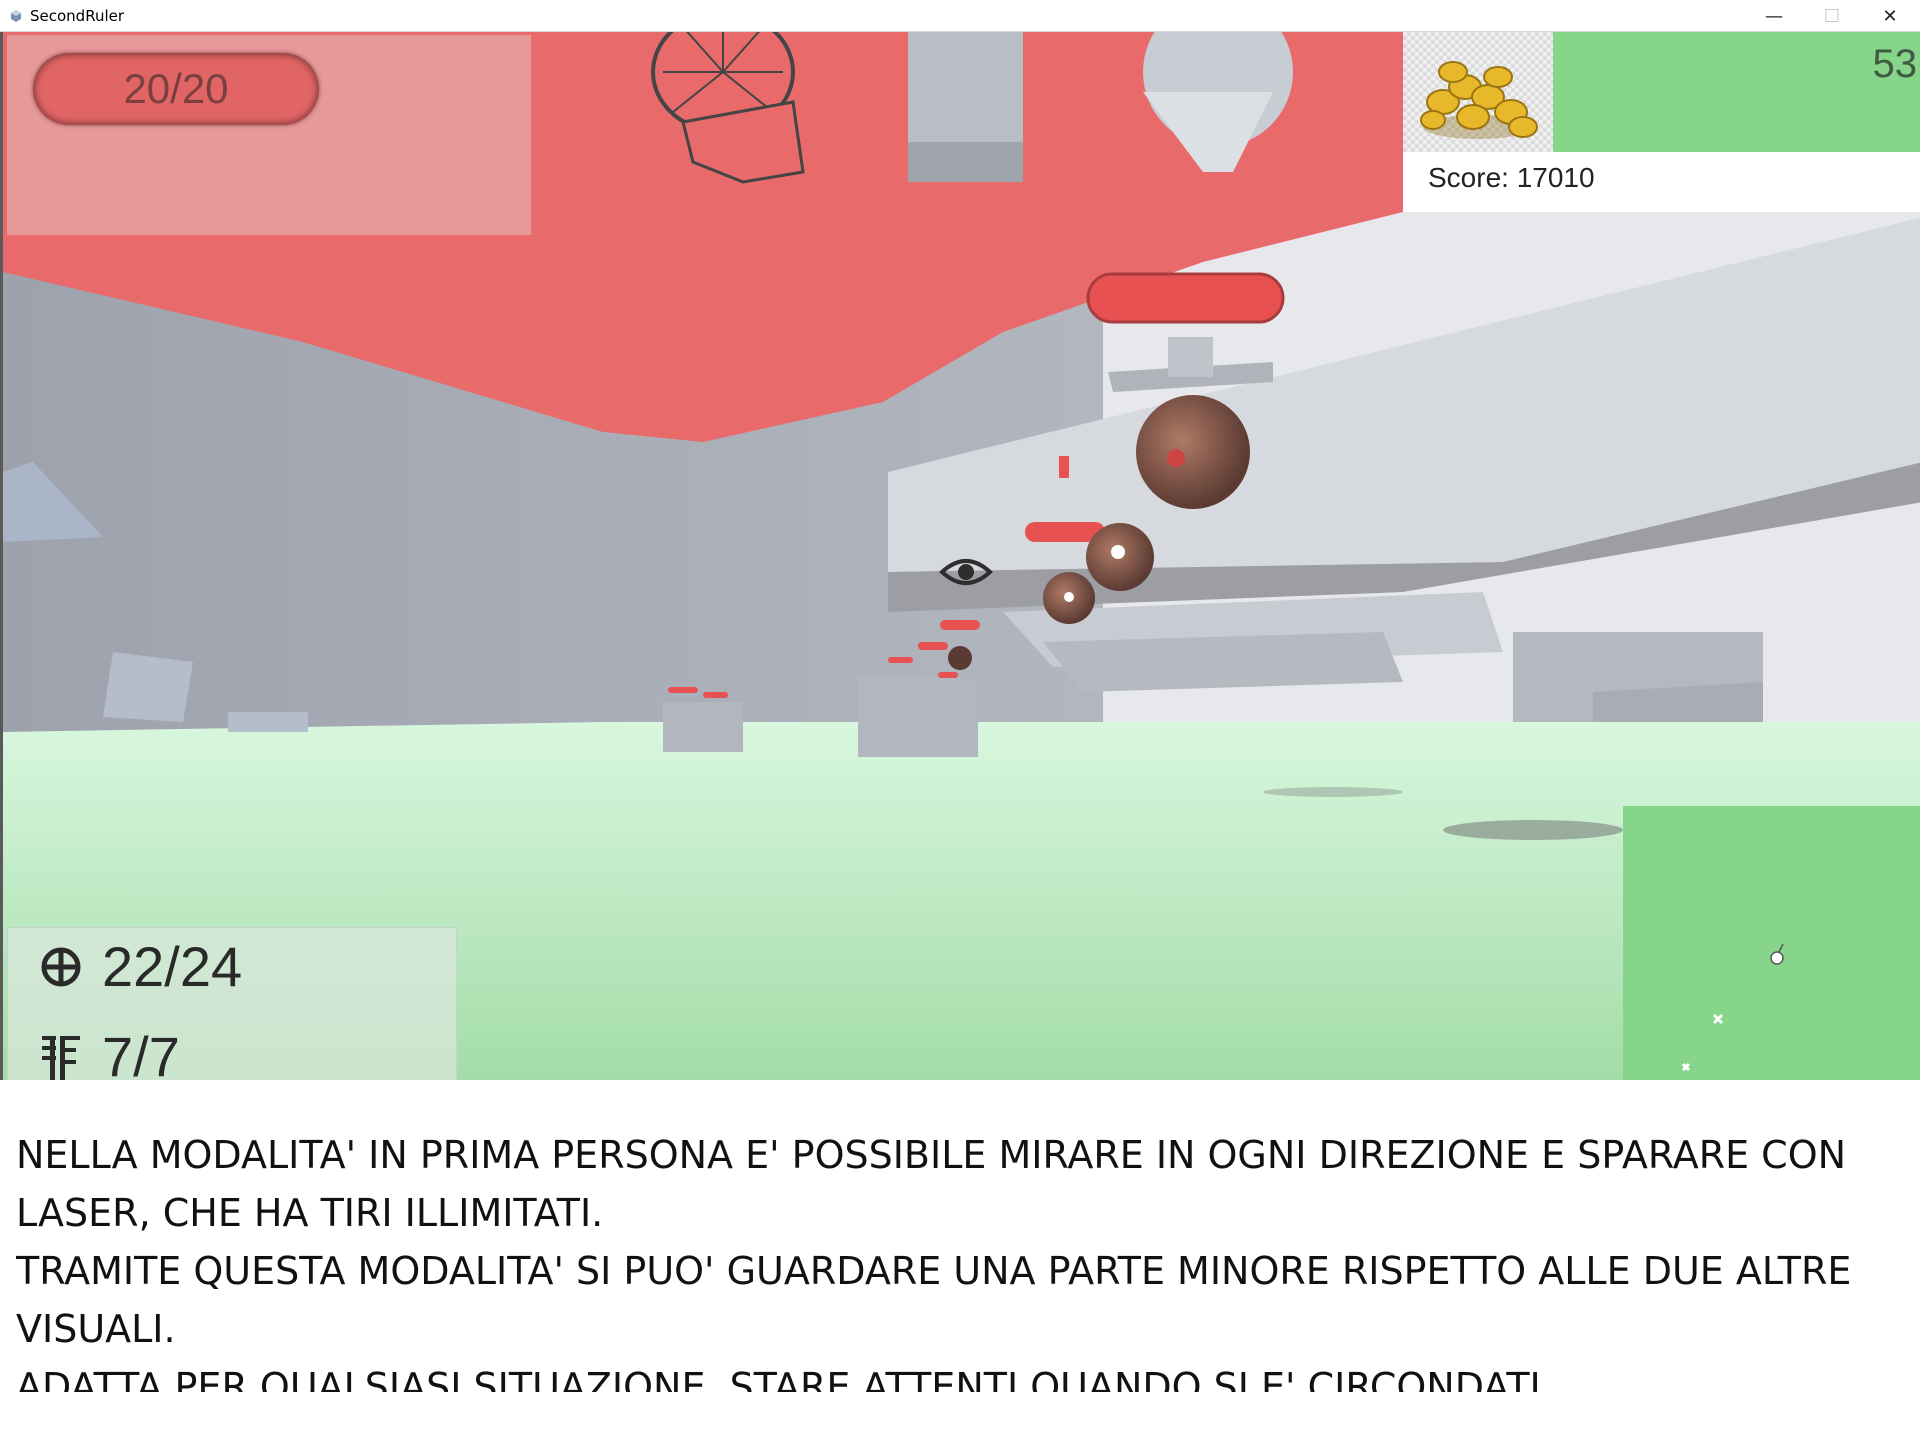 This screenshot has width=1920, height=1440. I want to click on magazine-count: 7/7, so click(141, 1052).